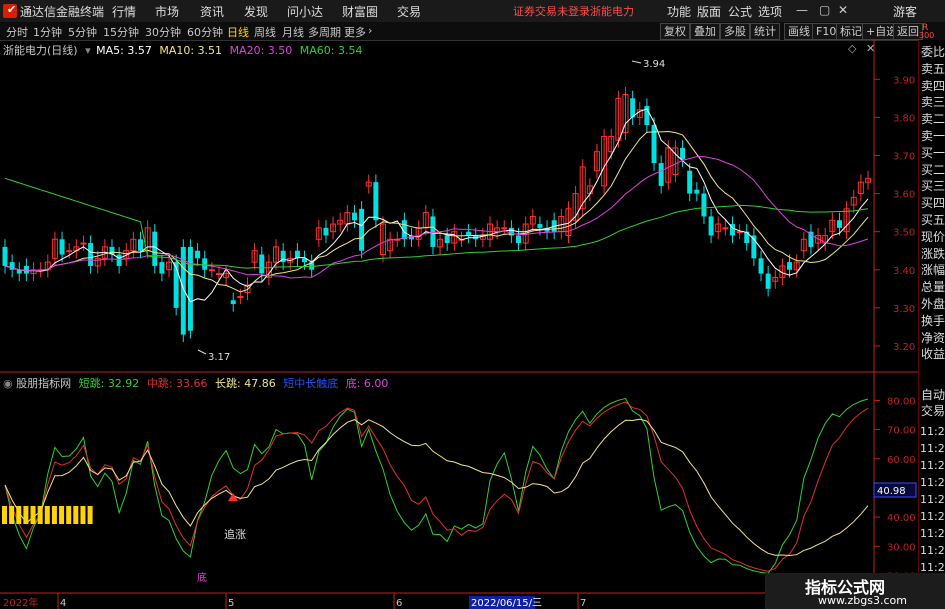 Image resolution: width=945 pixels, height=609 pixels. What do you see at coordinates (709, 11) in the screenshot?
I see `menu-banmian: 版面` at bounding box center [709, 11].